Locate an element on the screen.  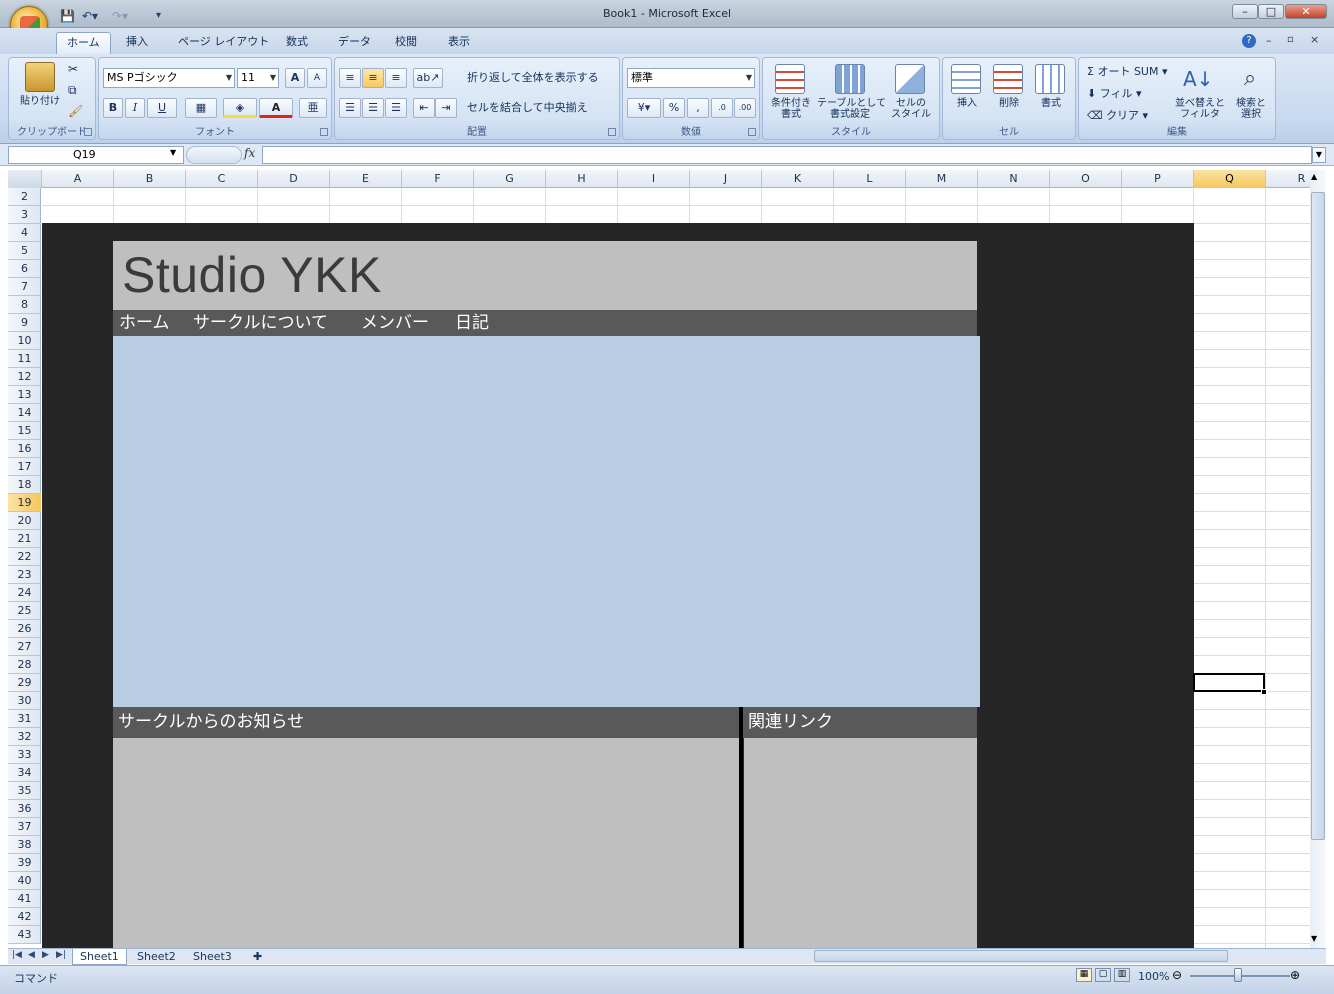
column-header: K is located at coordinates (798, 179).